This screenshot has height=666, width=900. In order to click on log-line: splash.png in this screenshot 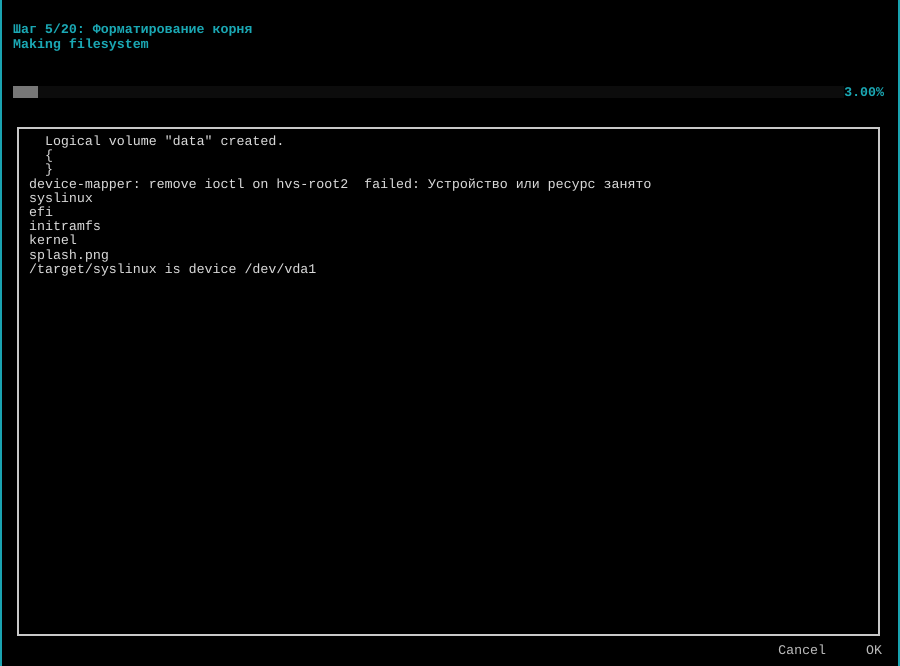, I will do `click(69, 255)`.